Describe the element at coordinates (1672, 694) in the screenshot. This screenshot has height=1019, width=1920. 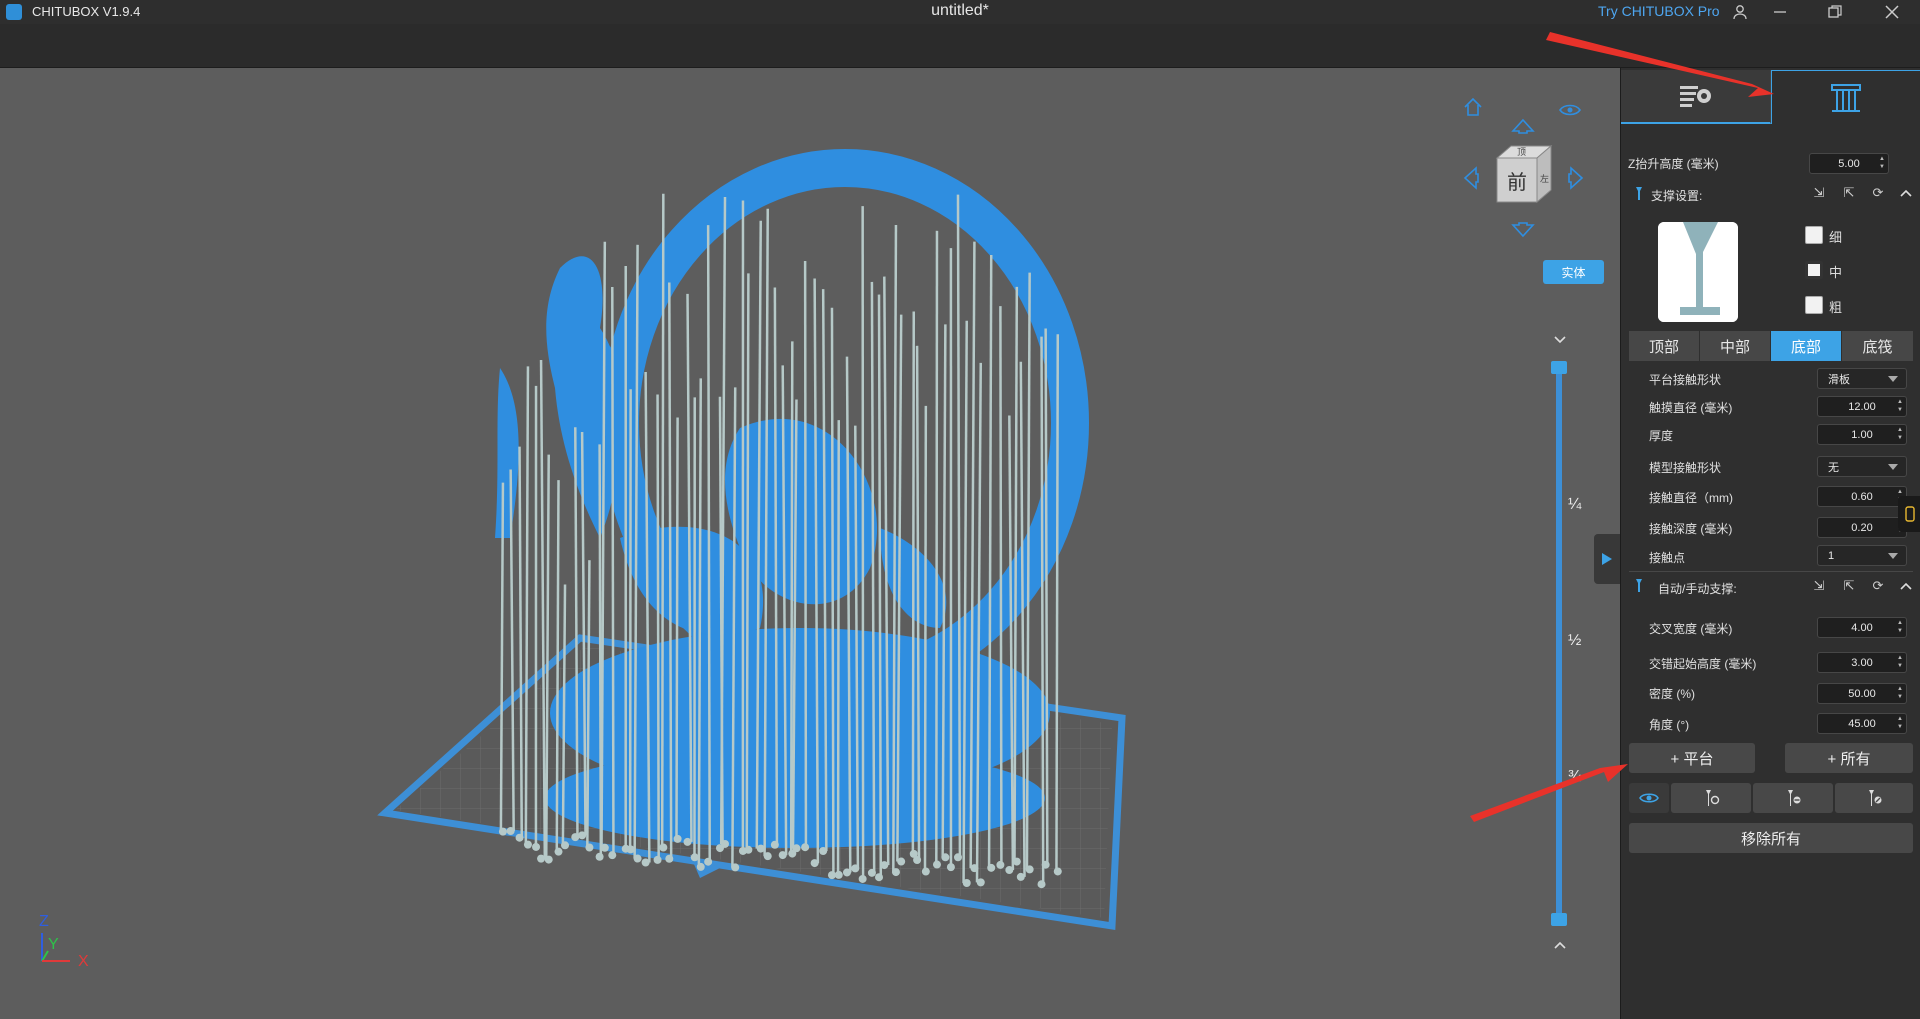
I see `density-label: 密度 (%)` at that location.